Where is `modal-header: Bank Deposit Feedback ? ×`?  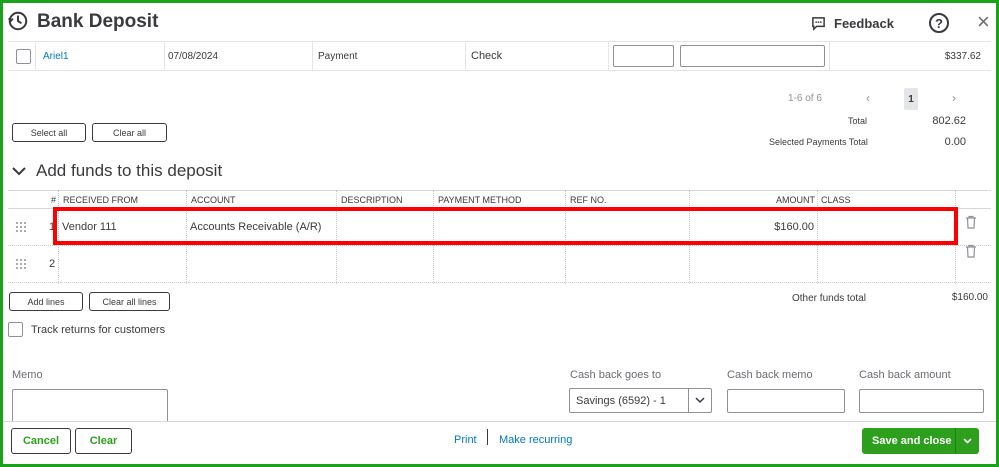 modal-header: Bank Deposit Feedback ? × is located at coordinates (499, 22).